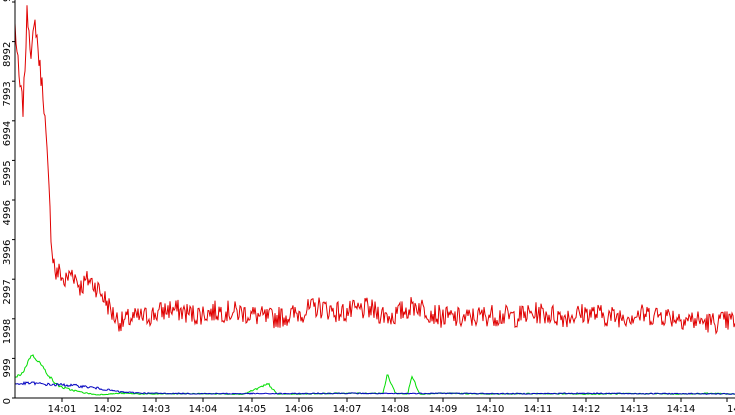  I want to click on y-tick-label: 7993, so click(7, 93).